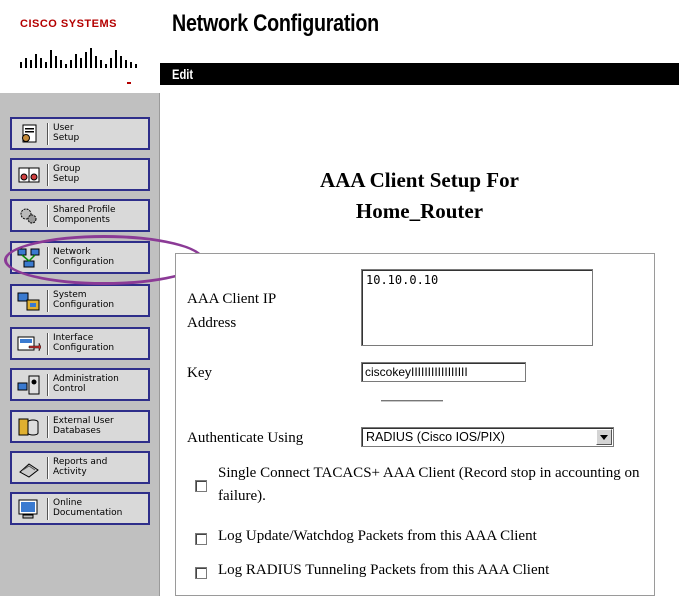 Image resolution: width=679 pixels, height=596 pixels. What do you see at coordinates (68, 24) in the screenshot?
I see `logo-text: CISCO SYSTEMS` at bounding box center [68, 24].